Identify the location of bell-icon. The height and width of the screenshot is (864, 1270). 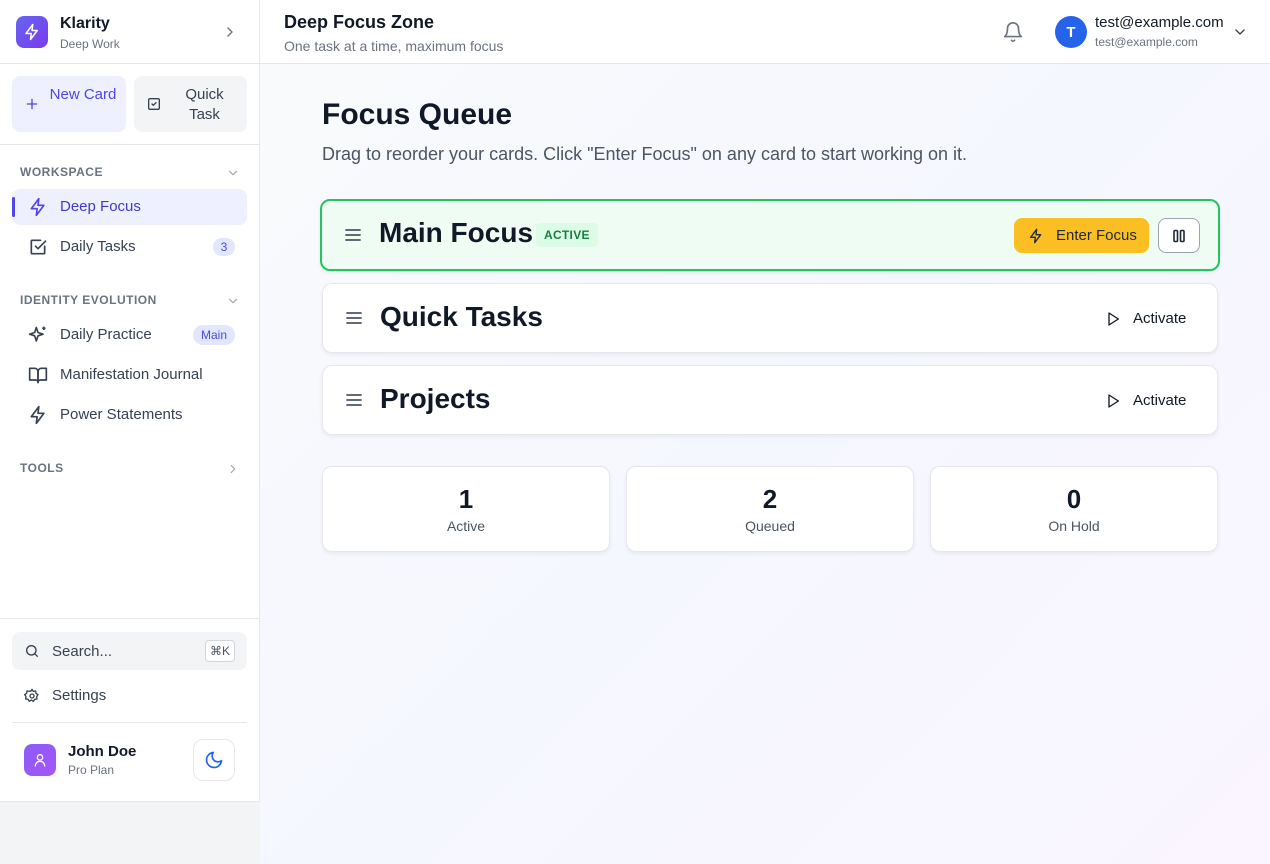
(1013, 32).